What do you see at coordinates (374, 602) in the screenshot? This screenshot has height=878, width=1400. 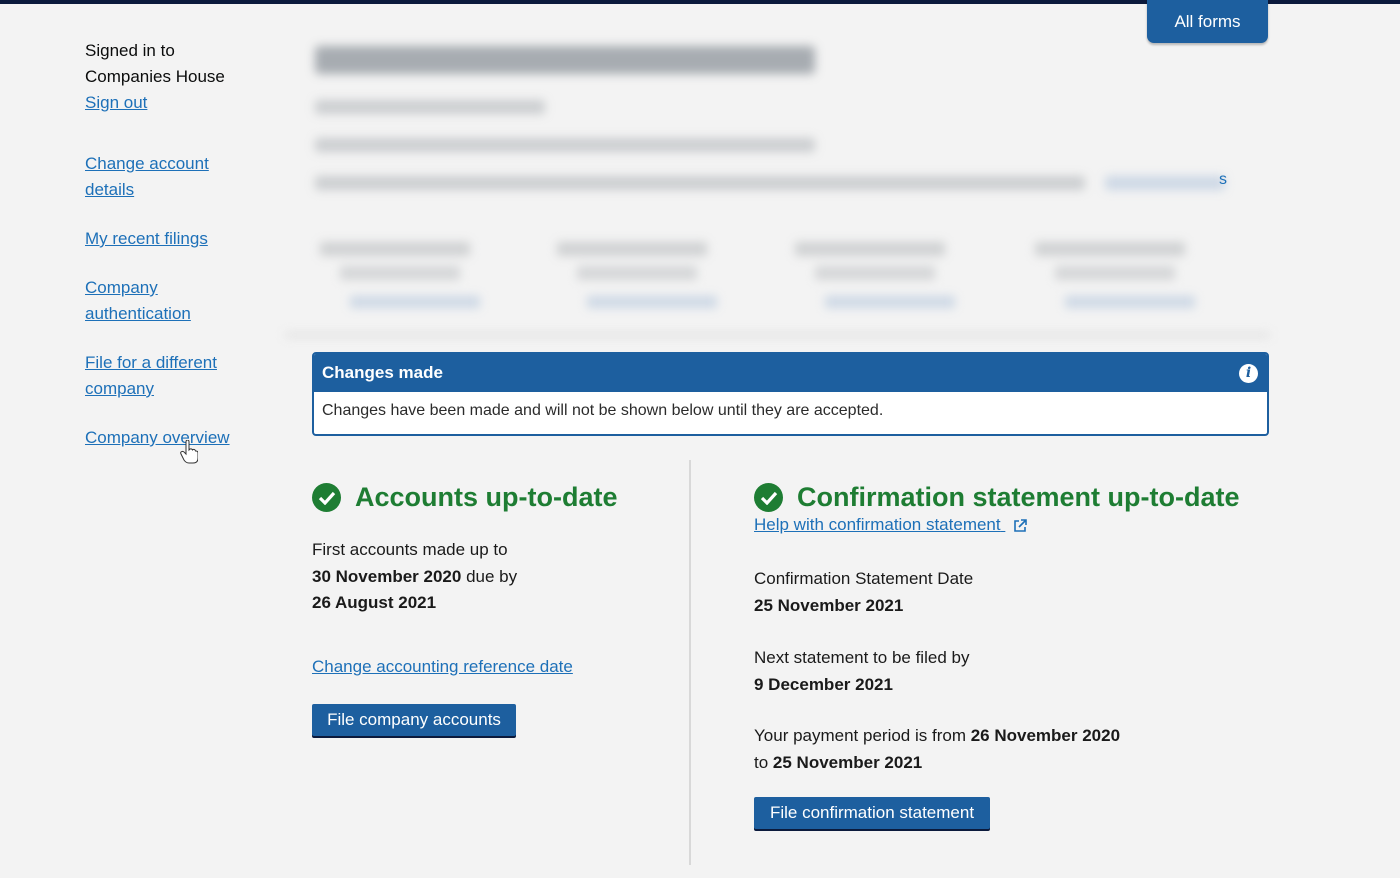 I see `accounts-due-date: 26 August 2021` at bounding box center [374, 602].